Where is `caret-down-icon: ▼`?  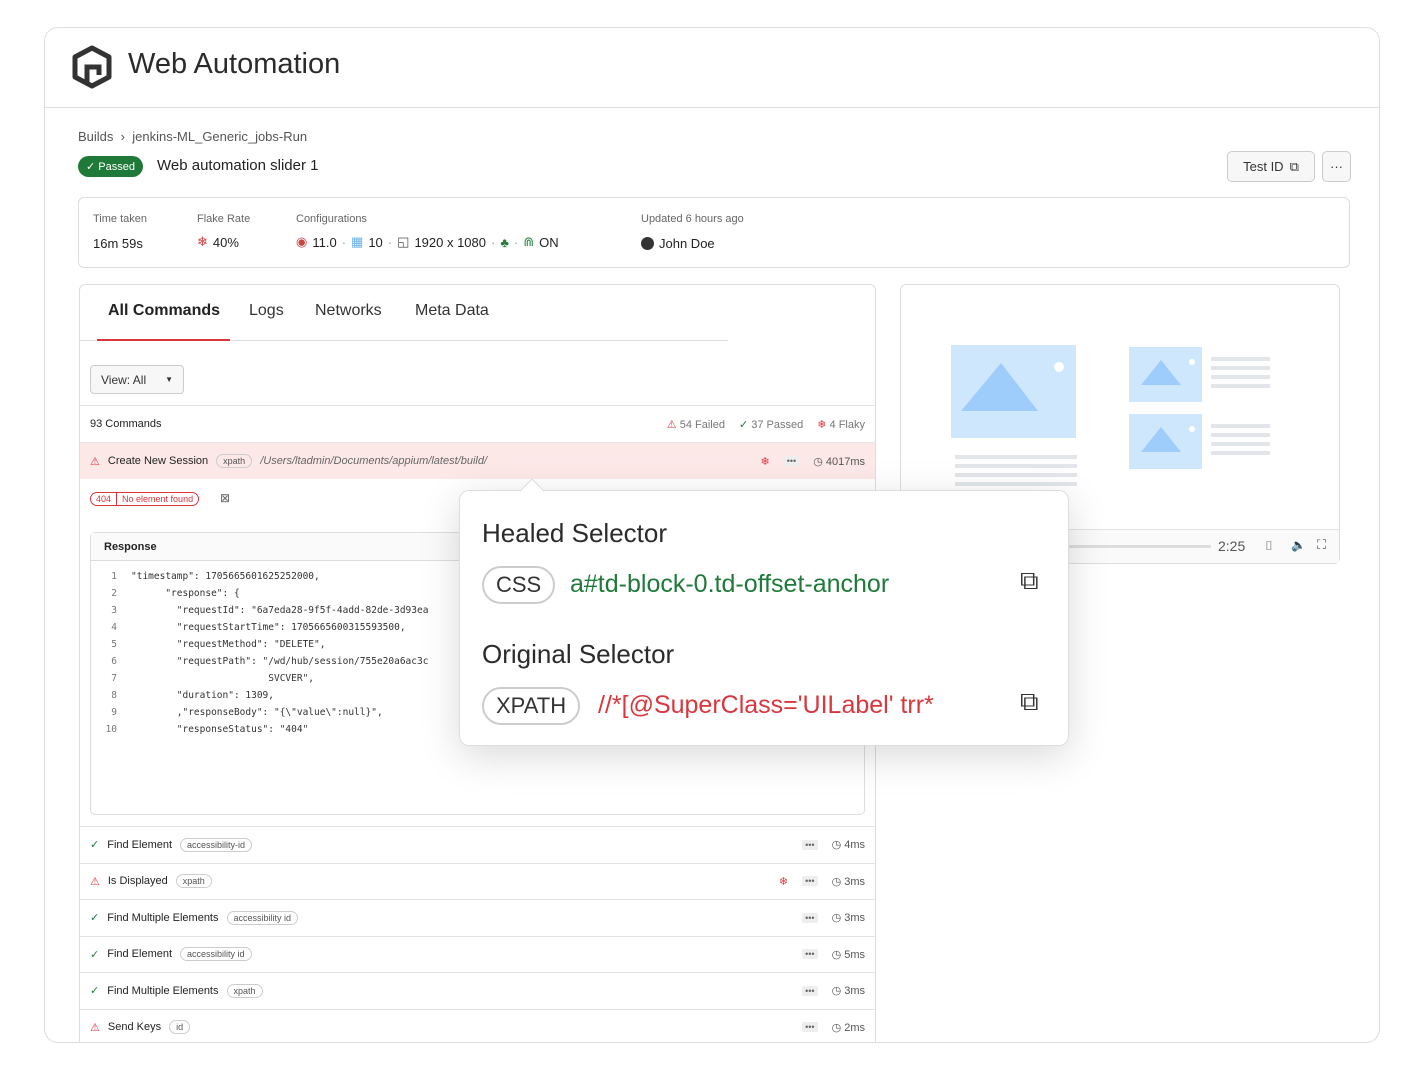
caret-down-icon: ▼ is located at coordinates (169, 379).